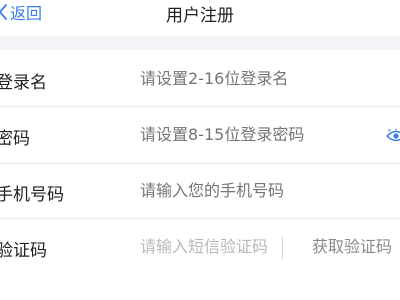 This screenshot has height=300, width=400. I want to click on page-title: 用户注册, so click(200, 16).